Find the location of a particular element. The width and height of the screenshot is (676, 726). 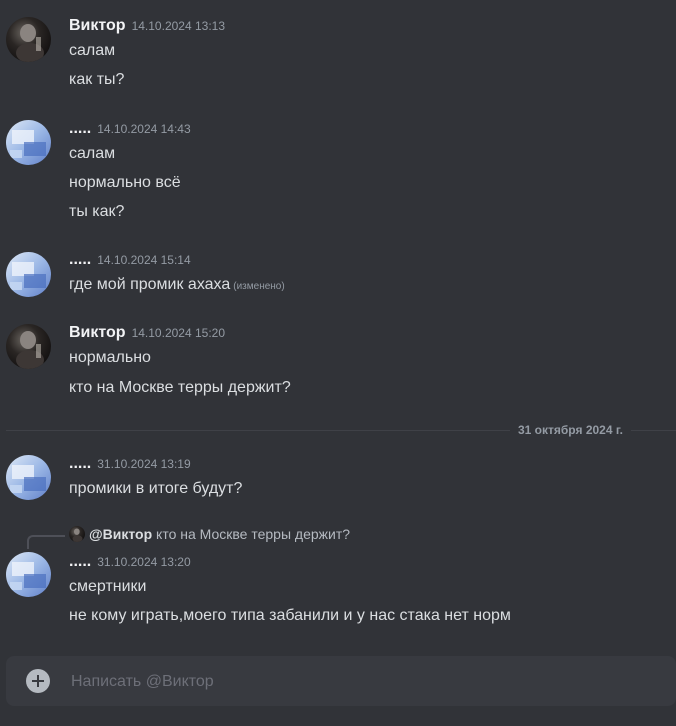

message-header: ..... 31.10.2024 13:19 is located at coordinates (130, 465).